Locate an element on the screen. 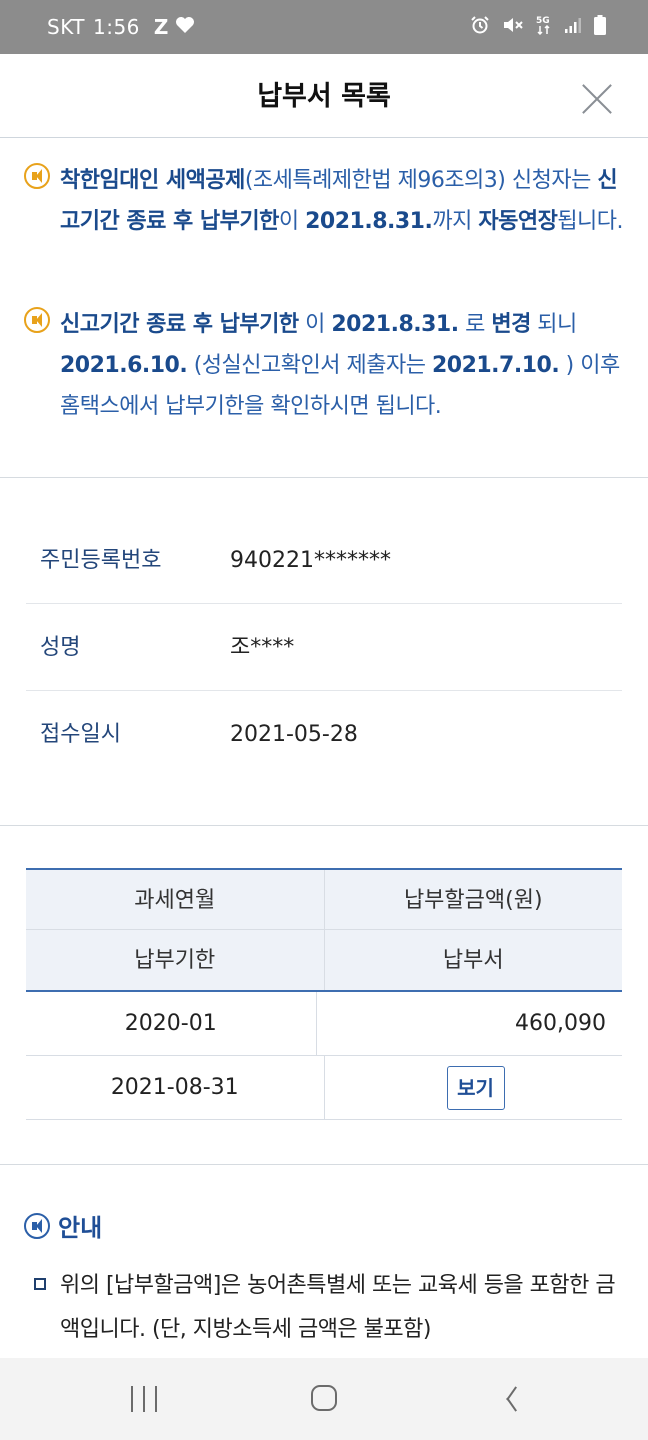 Image resolution: width=648 pixels, height=1440 pixels. notice-segment: 됩니다. is located at coordinates (590, 221).